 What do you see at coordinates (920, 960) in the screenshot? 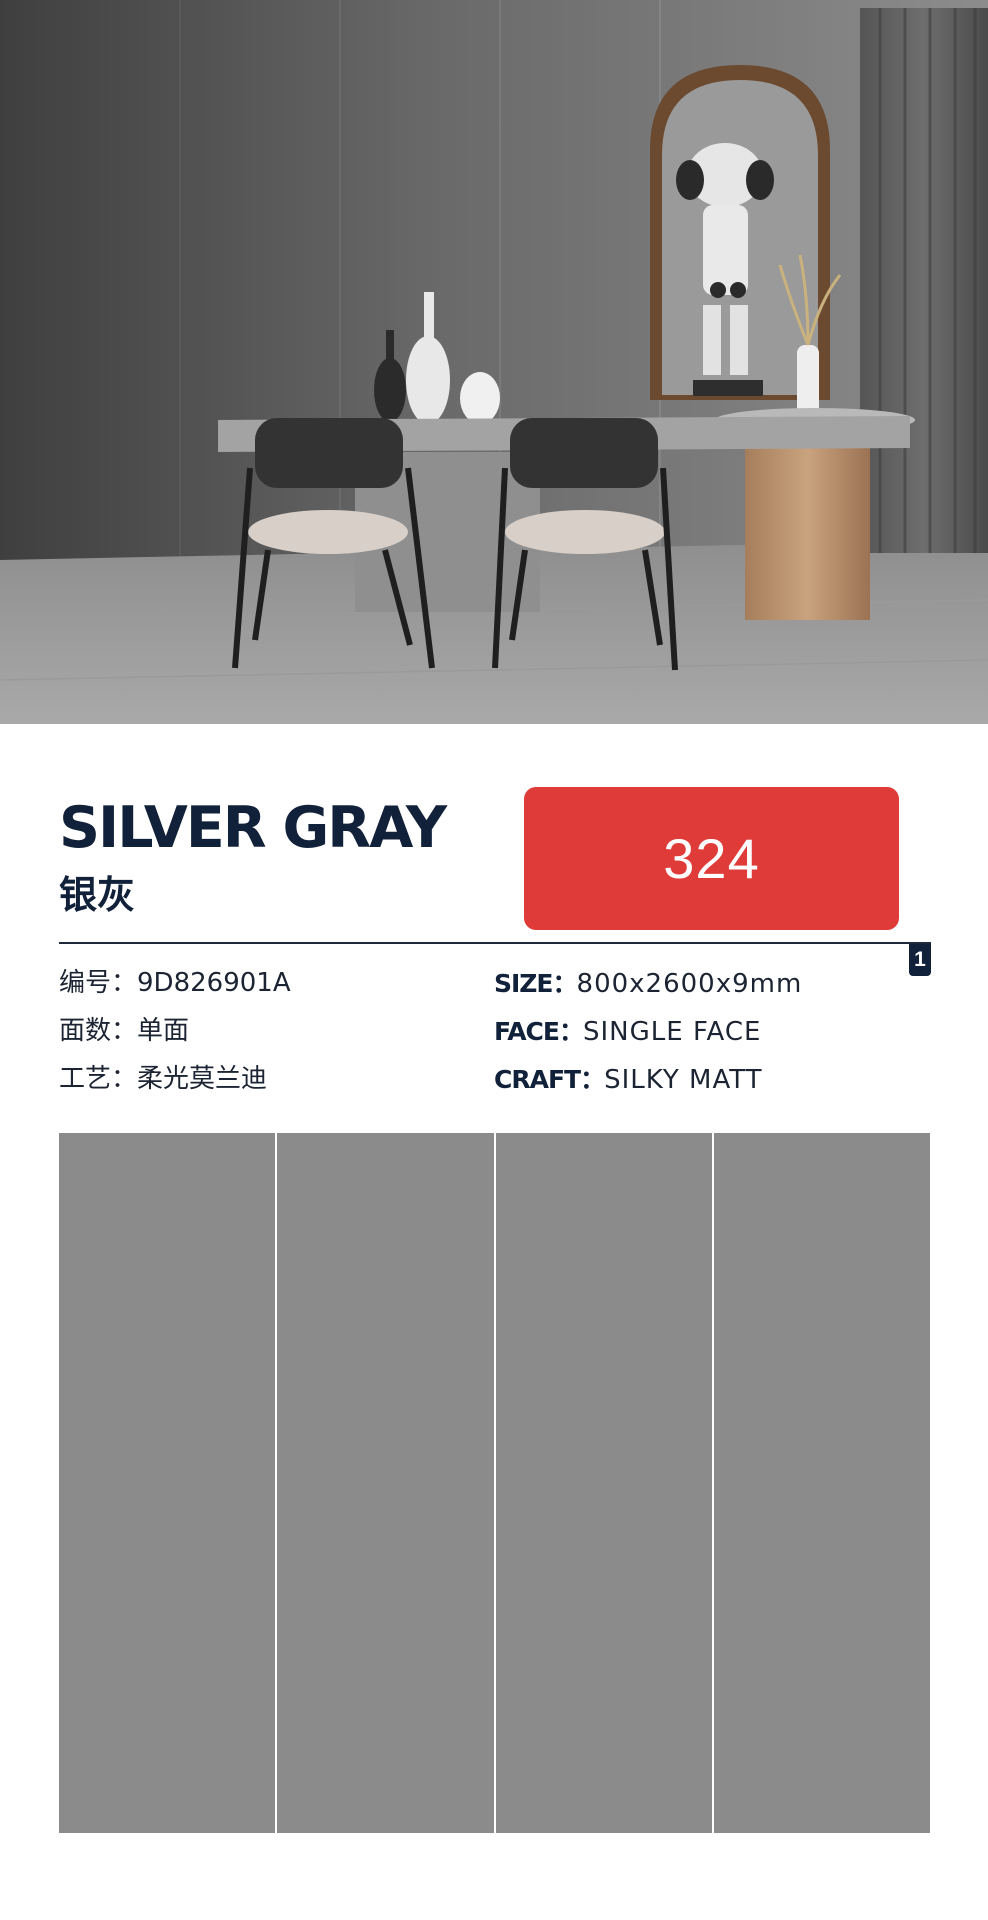
I see `page-number-badge: 1` at bounding box center [920, 960].